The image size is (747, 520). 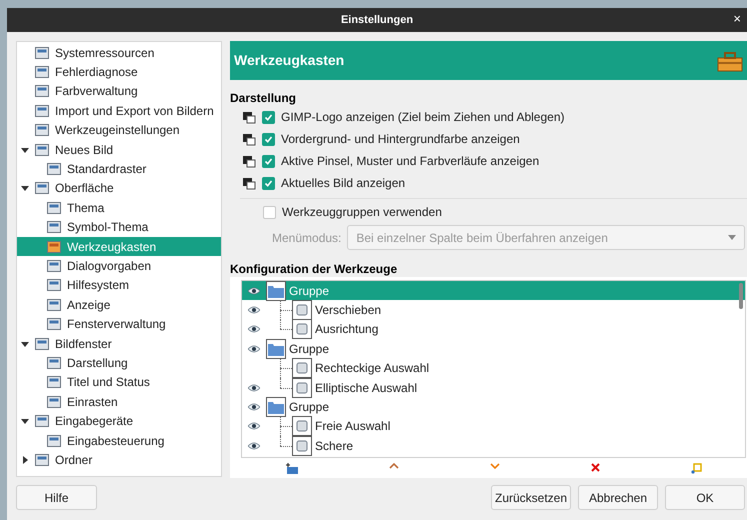 What do you see at coordinates (119, 72) in the screenshot?
I see `sidebar-item: Fehlerdiagnose` at bounding box center [119, 72].